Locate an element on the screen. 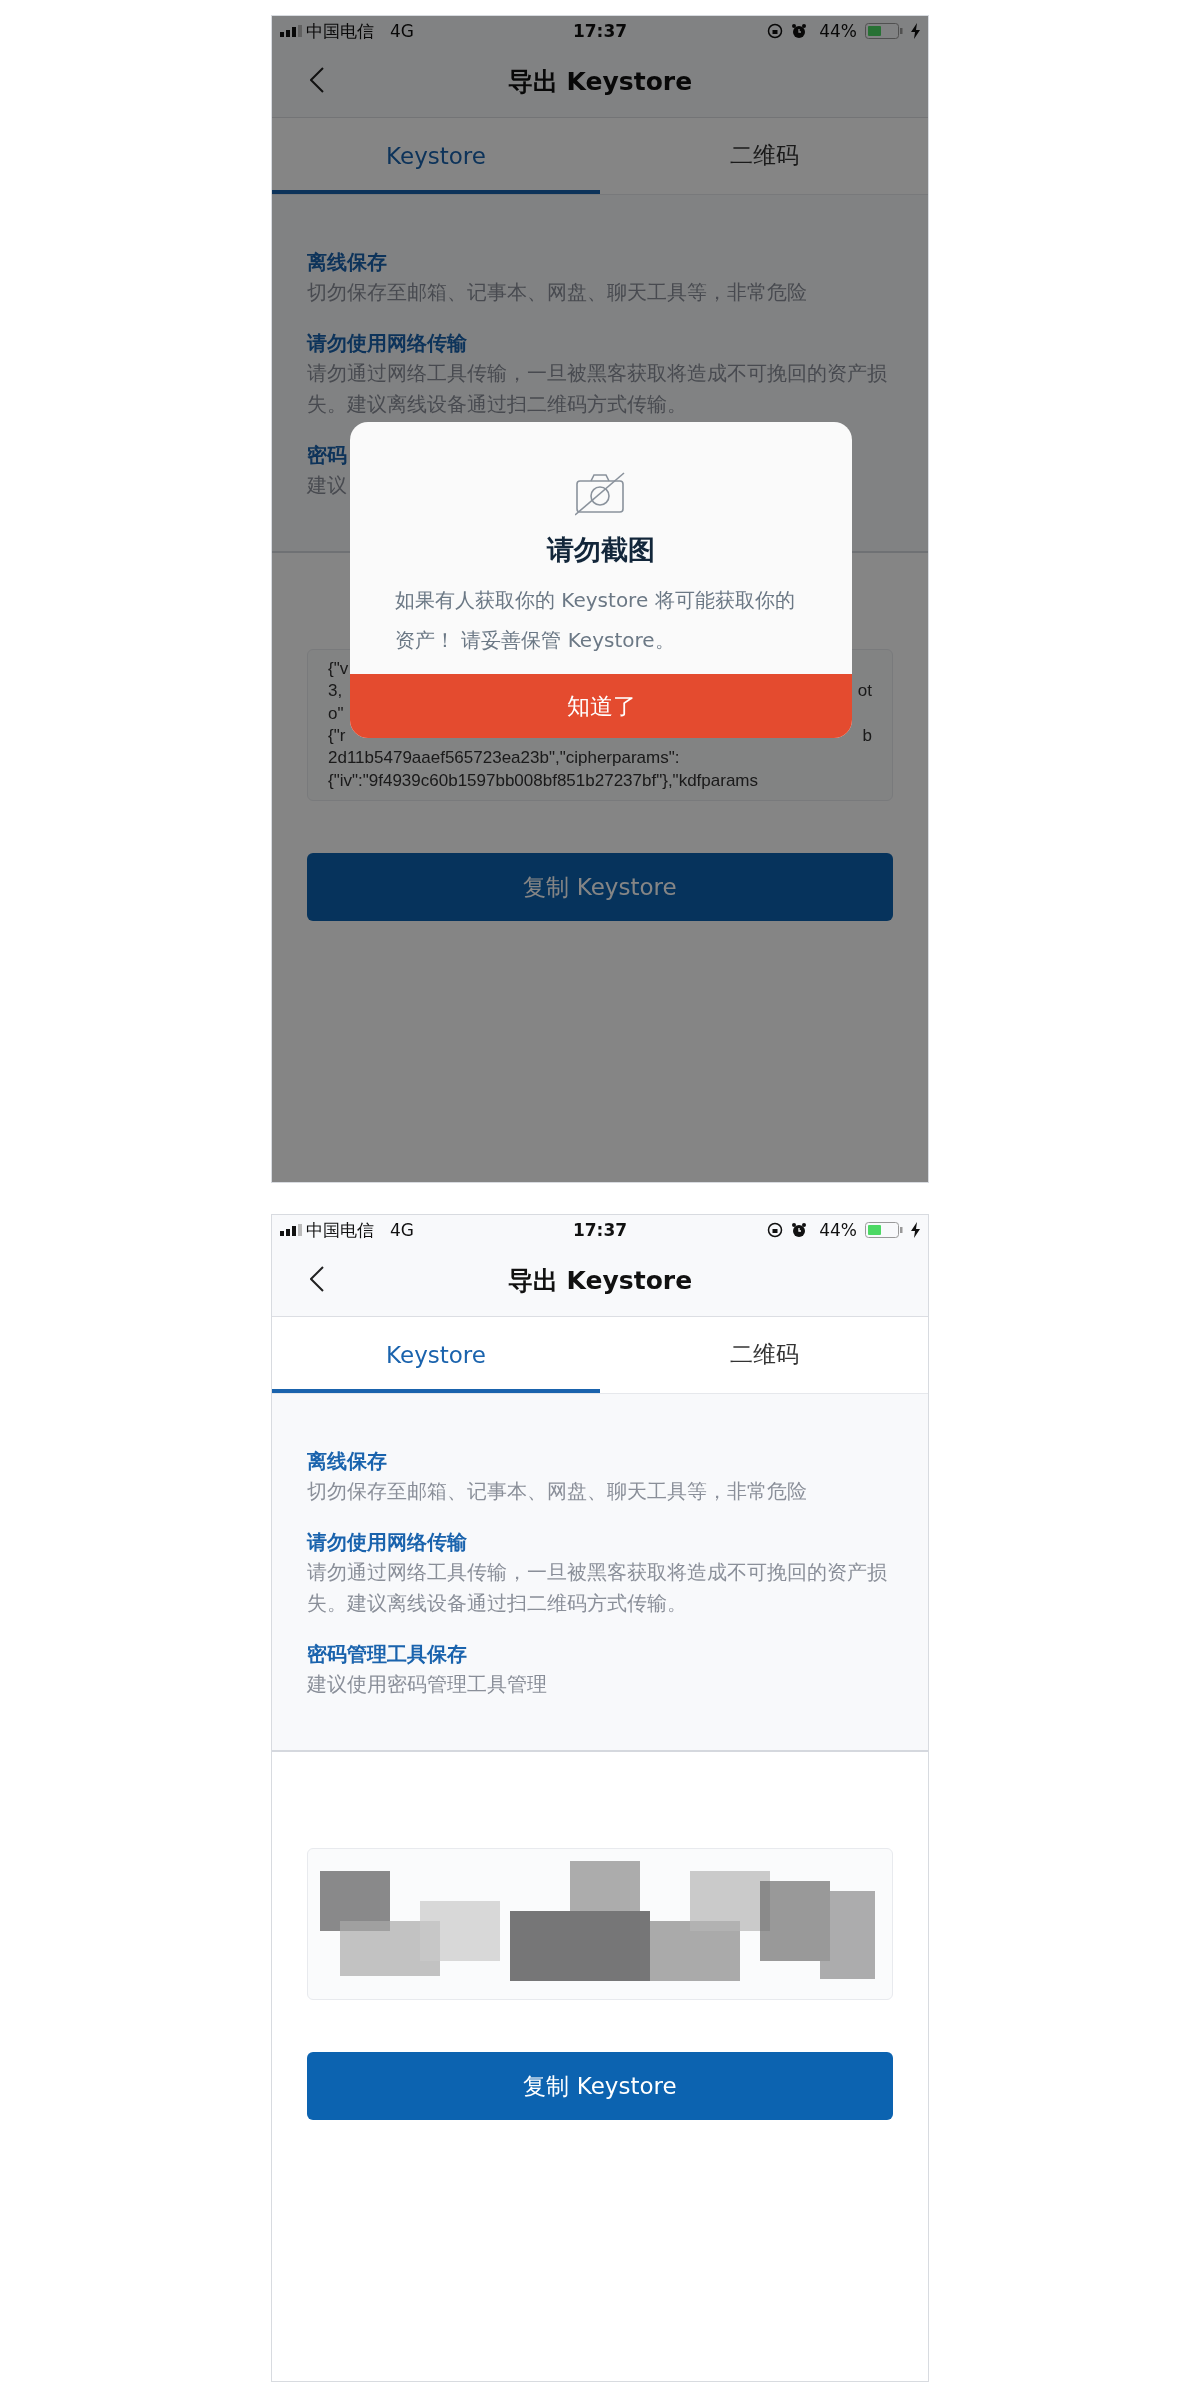 Image resolution: width=1200 pixels, height=2400 pixels. keystore-text: {"r is located at coordinates (337, 736).